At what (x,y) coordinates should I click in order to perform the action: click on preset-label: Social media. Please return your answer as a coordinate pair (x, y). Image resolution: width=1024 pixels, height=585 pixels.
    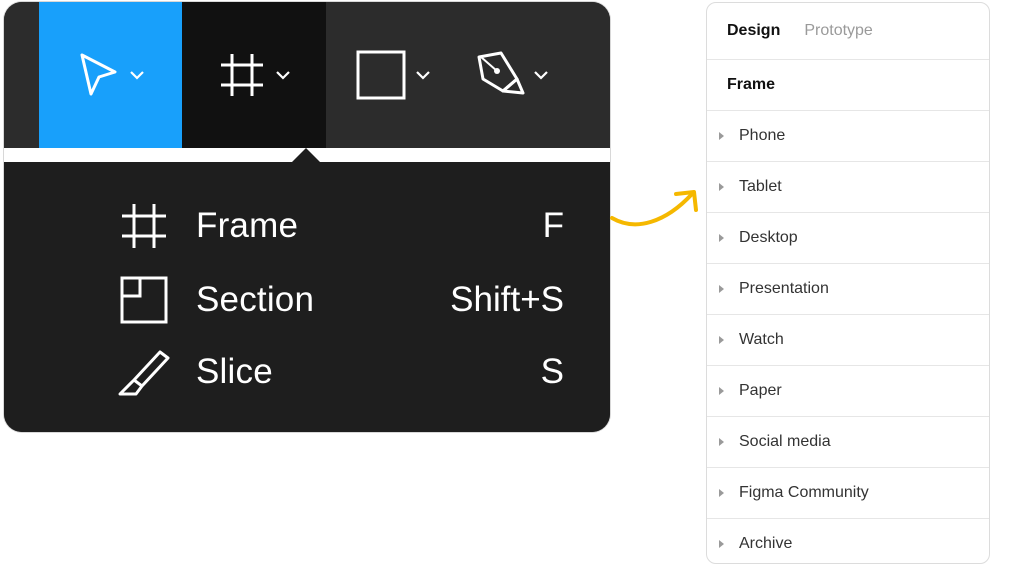
    Looking at the image, I should click on (785, 441).